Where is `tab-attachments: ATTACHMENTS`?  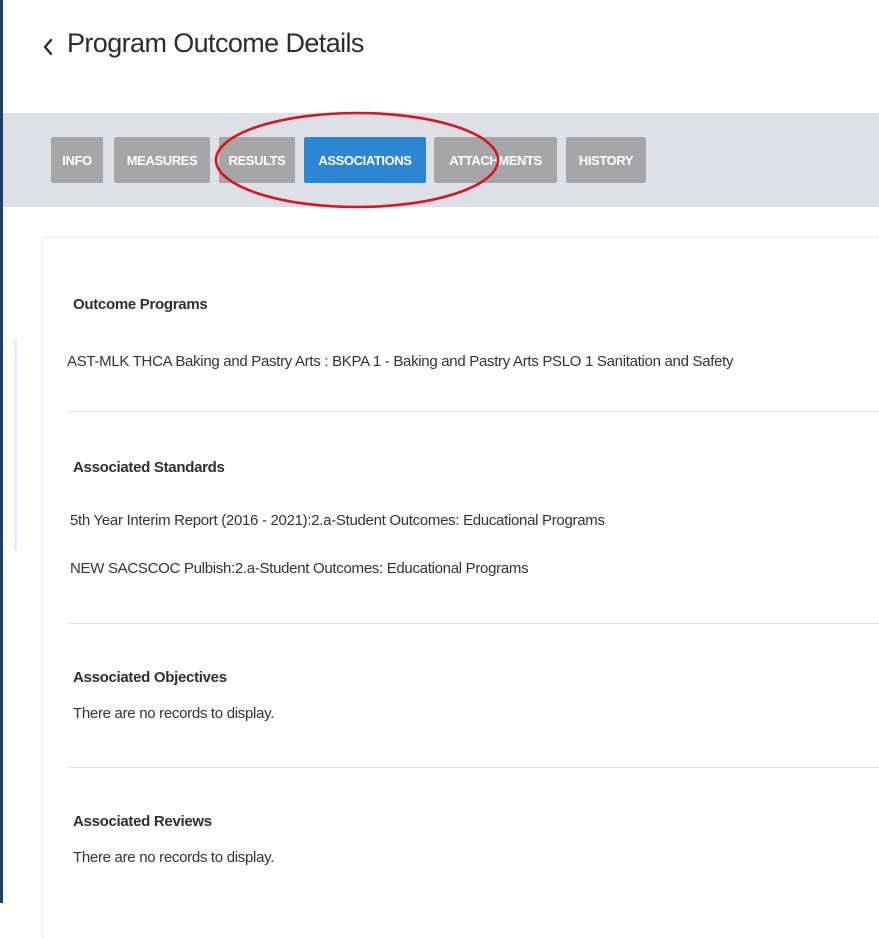
tab-attachments: ATTACHMENTS is located at coordinates (495, 160).